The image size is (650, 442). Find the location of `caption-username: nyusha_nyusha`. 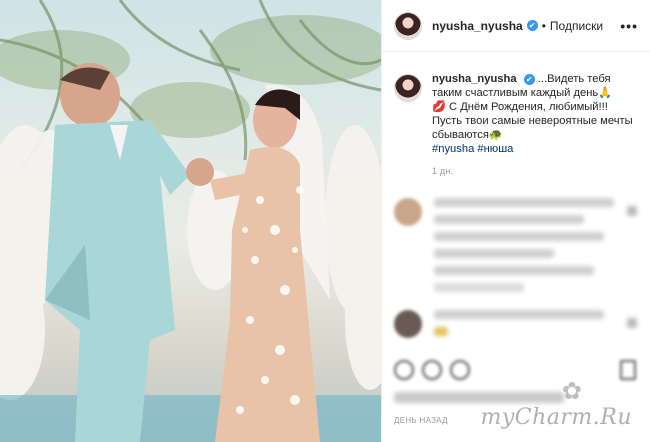

caption-username: nyusha_nyusha is located at coordinates (474, 79).